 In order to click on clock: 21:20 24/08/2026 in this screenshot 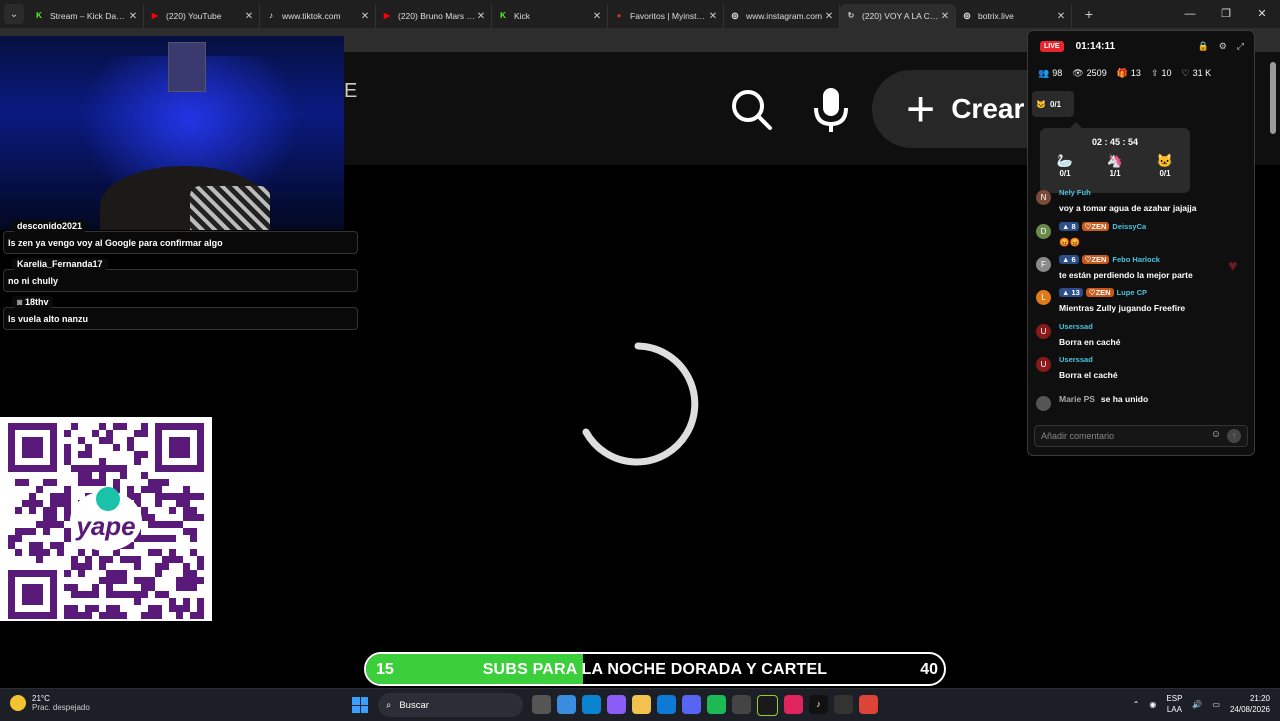, I will do `click(1250, 704)`.